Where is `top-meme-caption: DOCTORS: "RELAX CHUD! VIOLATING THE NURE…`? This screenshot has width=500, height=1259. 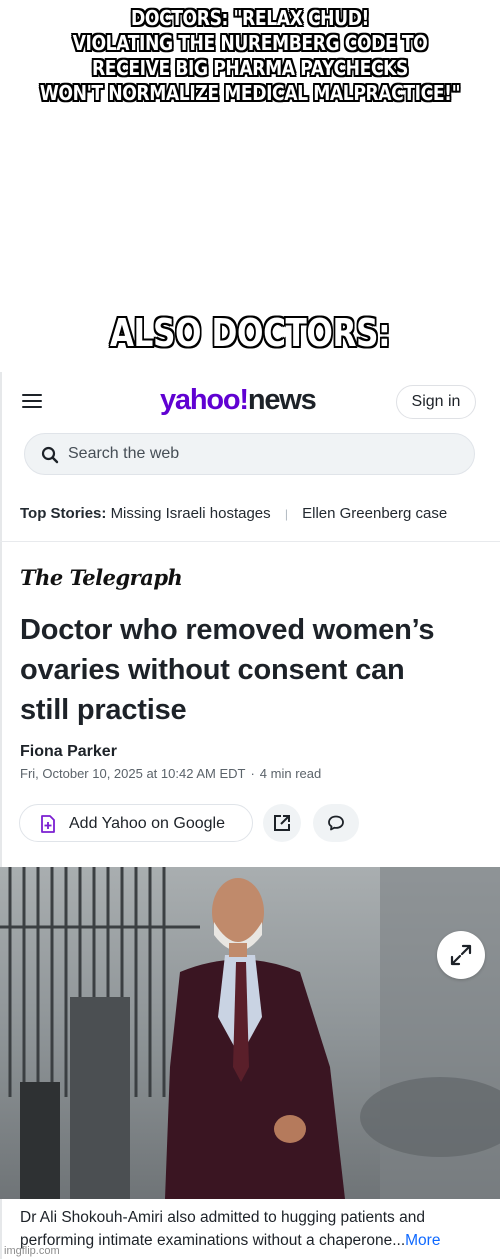
top-meme-caption: DOCTORS: "RELAX CHUD! VIOLATING THE NURE… is located at coordinates (250, 56).